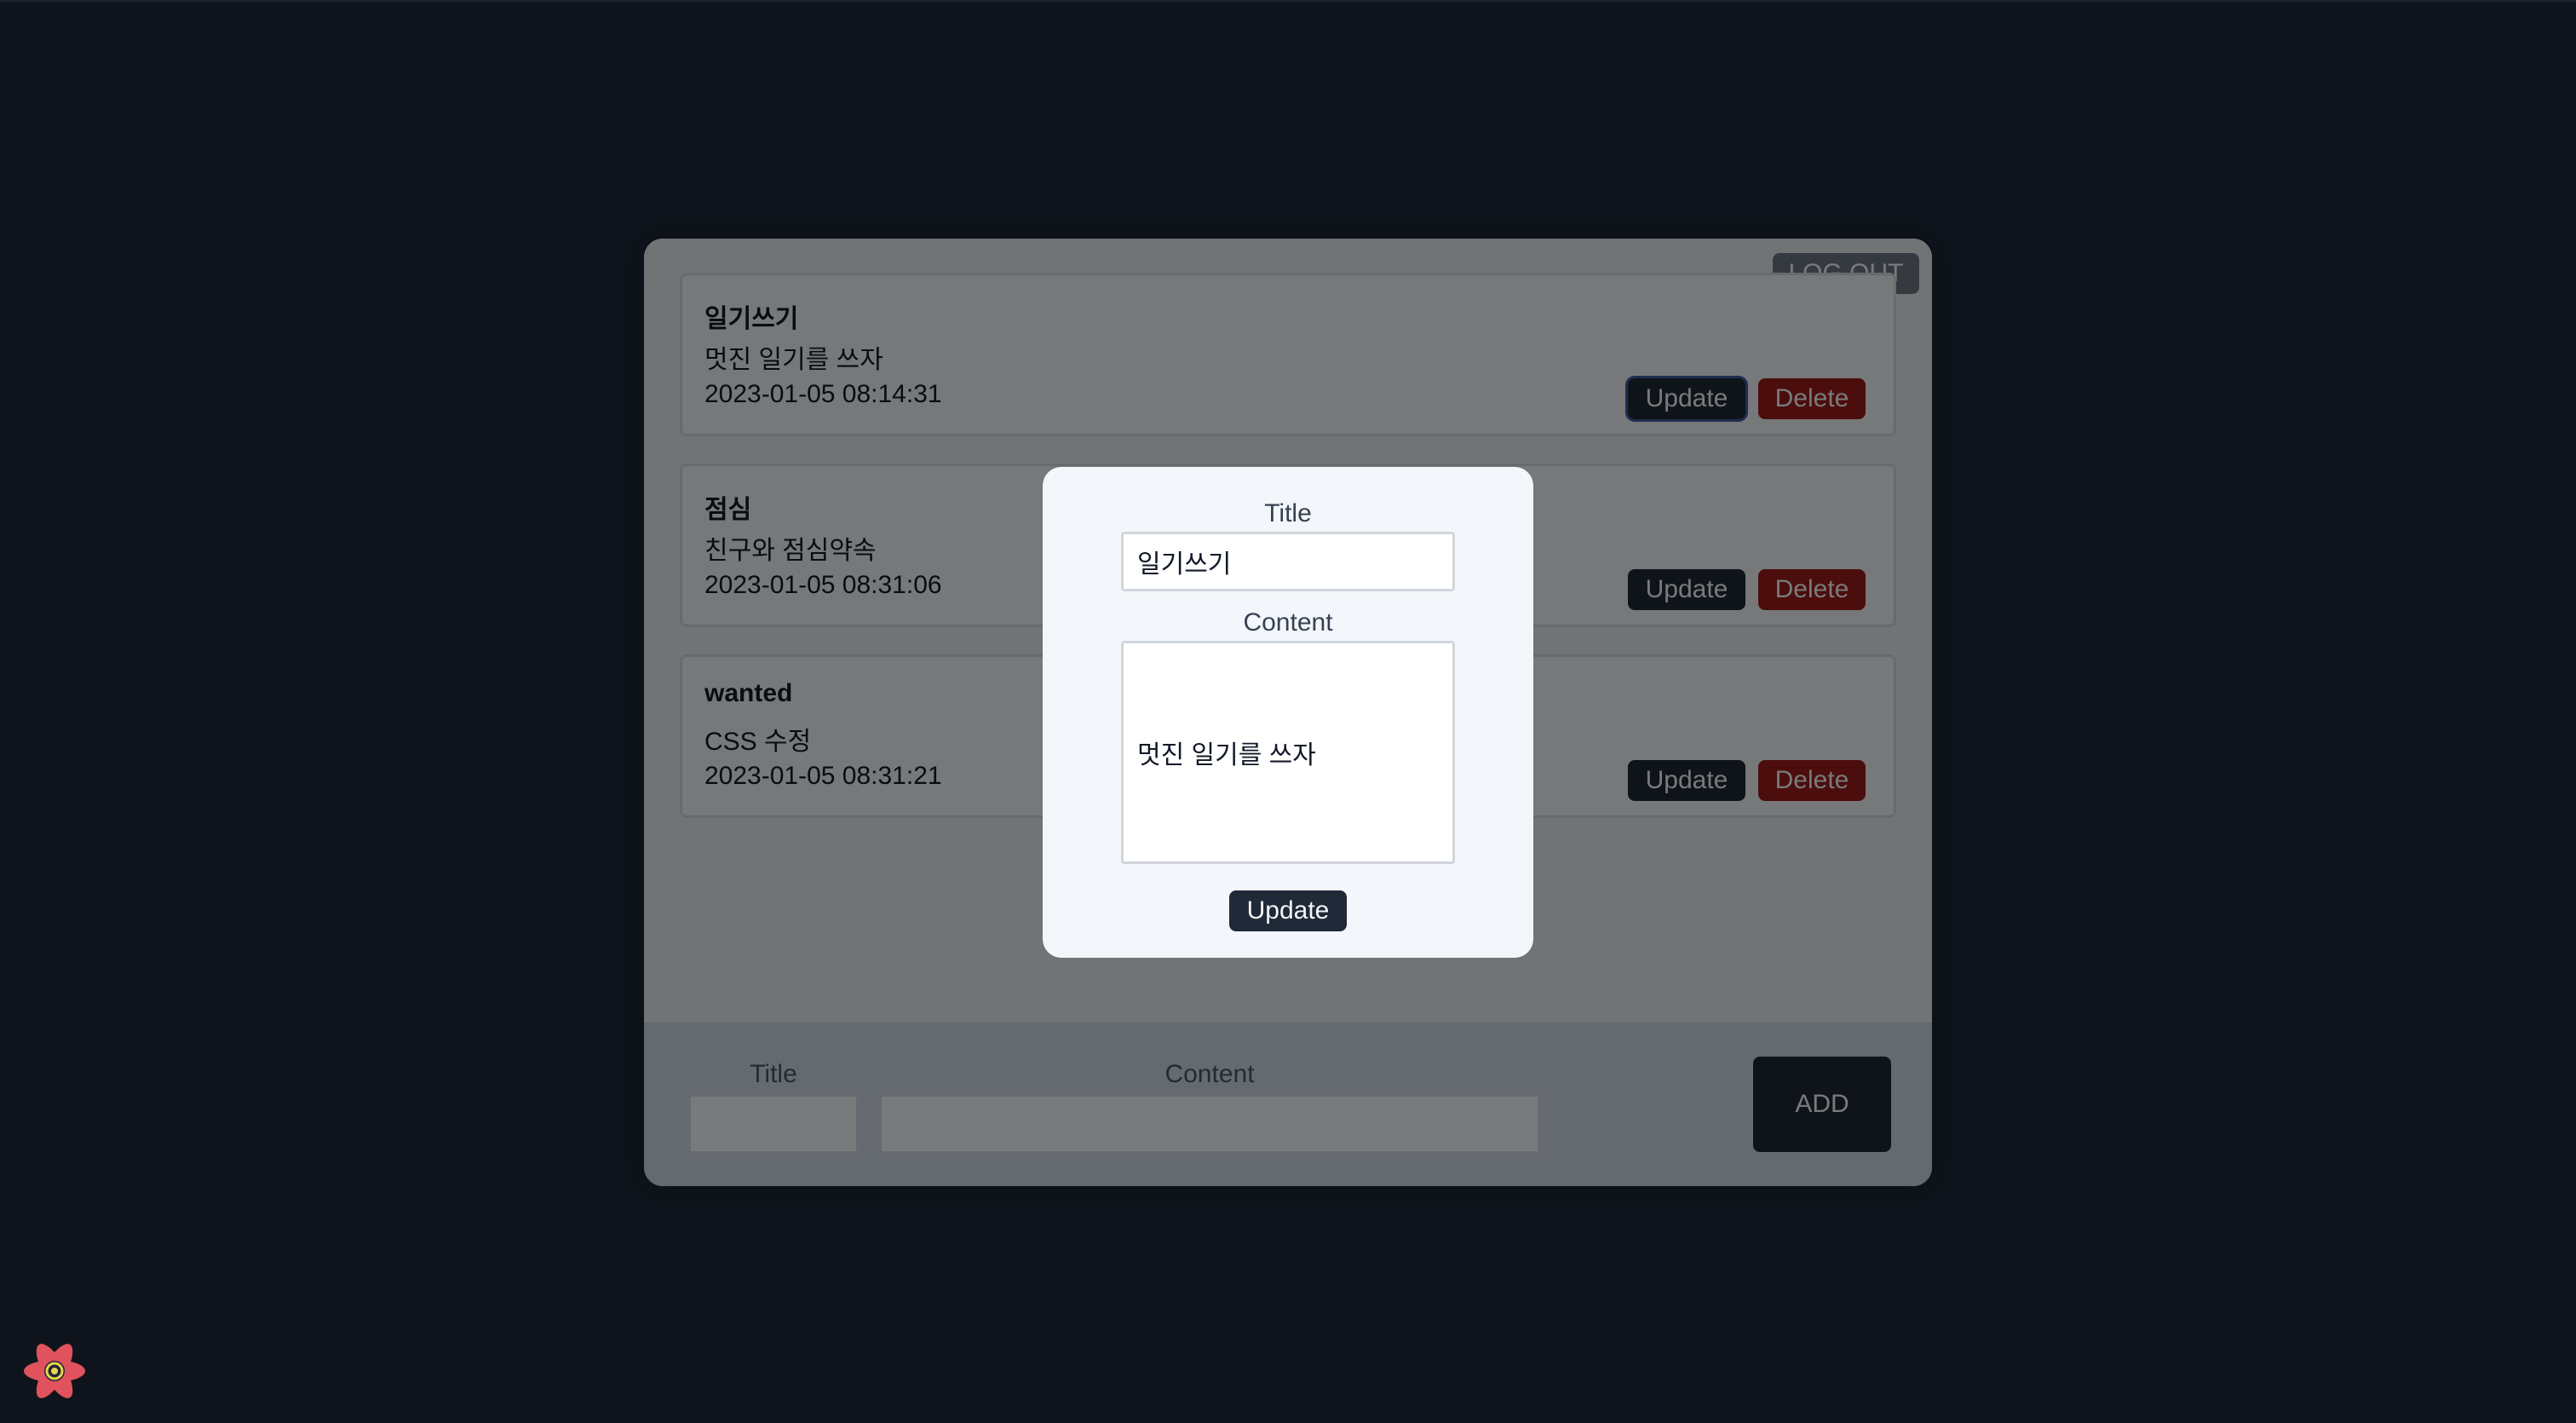 The height and width of the screenshot is (1423, 2576). Describe the element at coordinates (1288, 910) in the screenshot. I see `modal-update-button: Update` at that location.